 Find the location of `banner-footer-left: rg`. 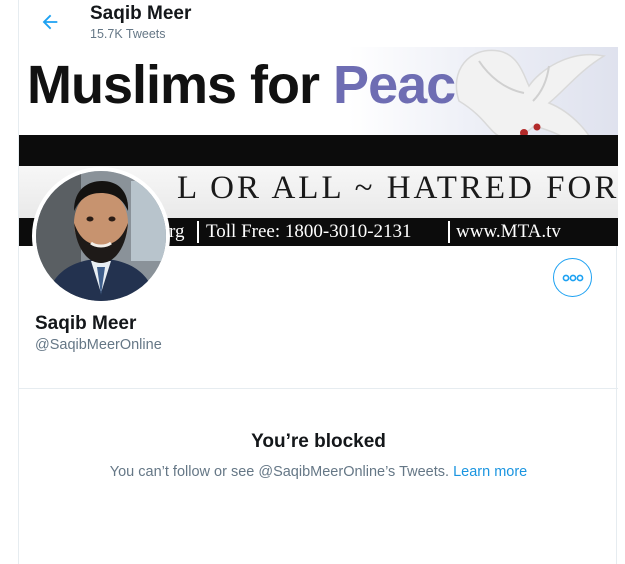

banner-footer-left: rg is located at coordinates (177, 231).